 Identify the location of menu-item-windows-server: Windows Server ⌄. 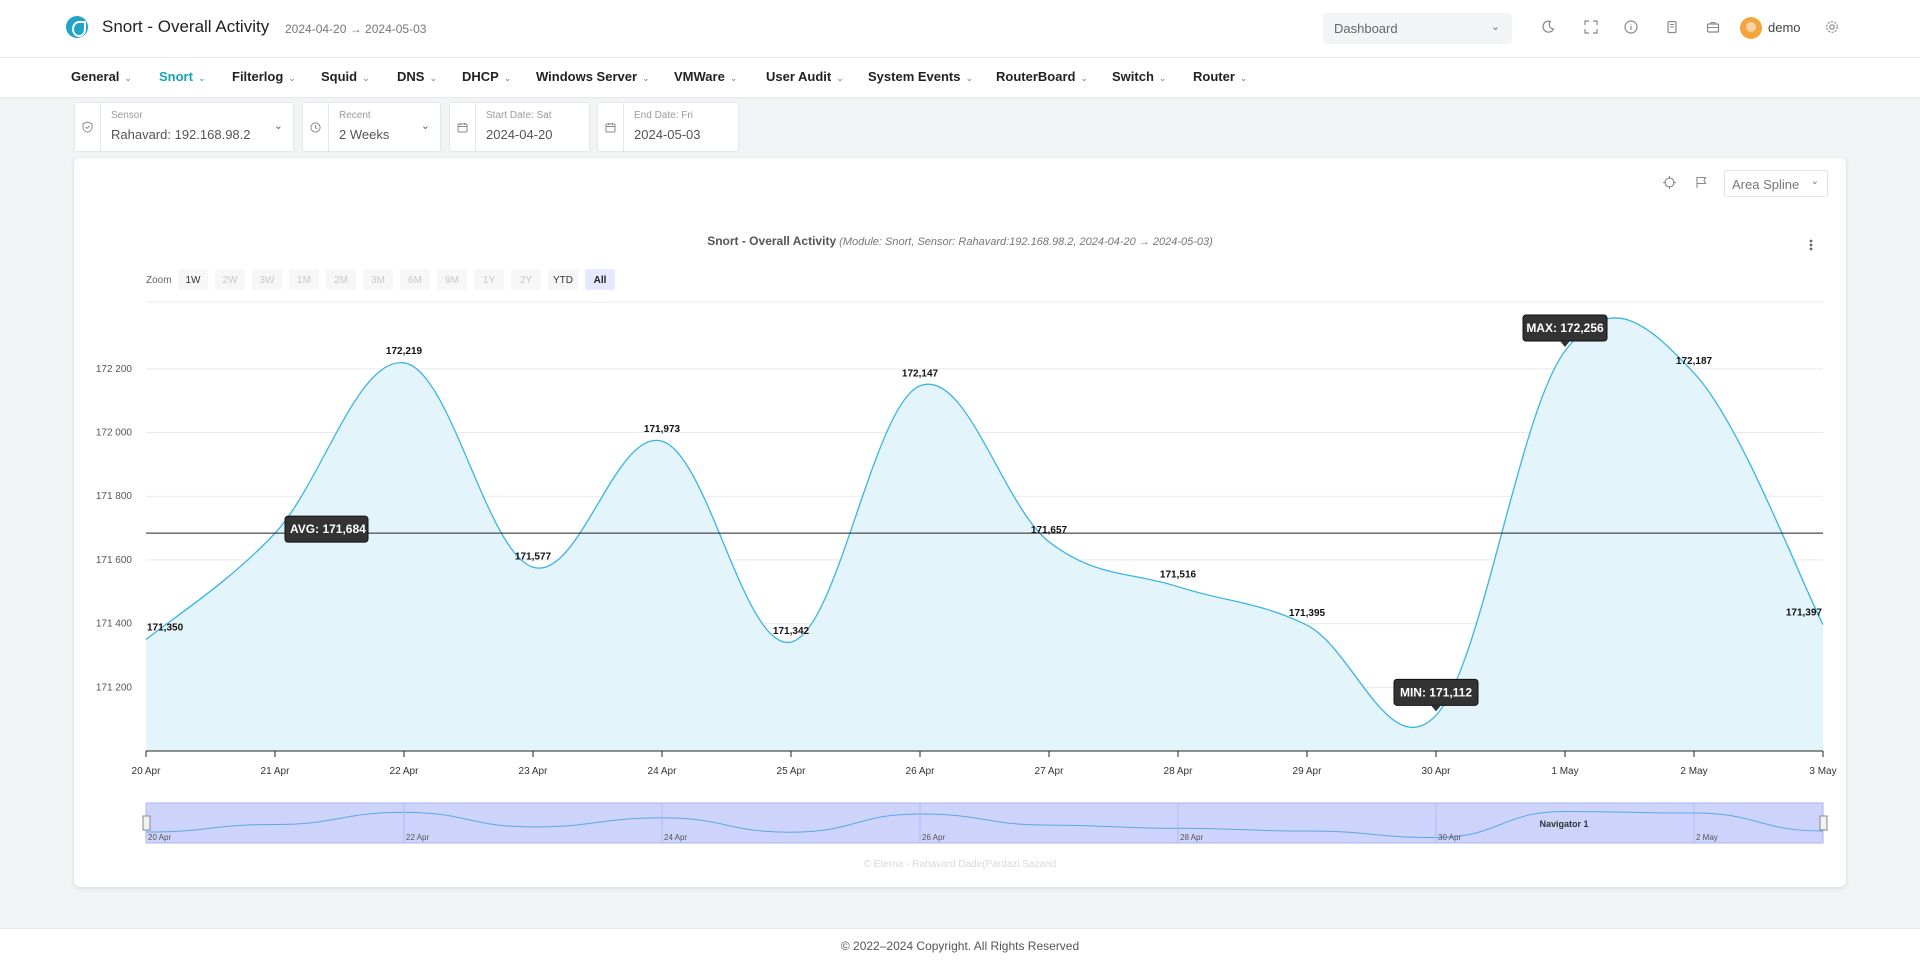
(593, 76).